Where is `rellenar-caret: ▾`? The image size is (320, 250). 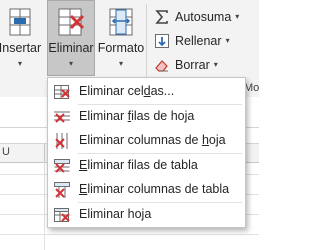 rellenar-caret: ▾ is located at coordinates (228, 40).